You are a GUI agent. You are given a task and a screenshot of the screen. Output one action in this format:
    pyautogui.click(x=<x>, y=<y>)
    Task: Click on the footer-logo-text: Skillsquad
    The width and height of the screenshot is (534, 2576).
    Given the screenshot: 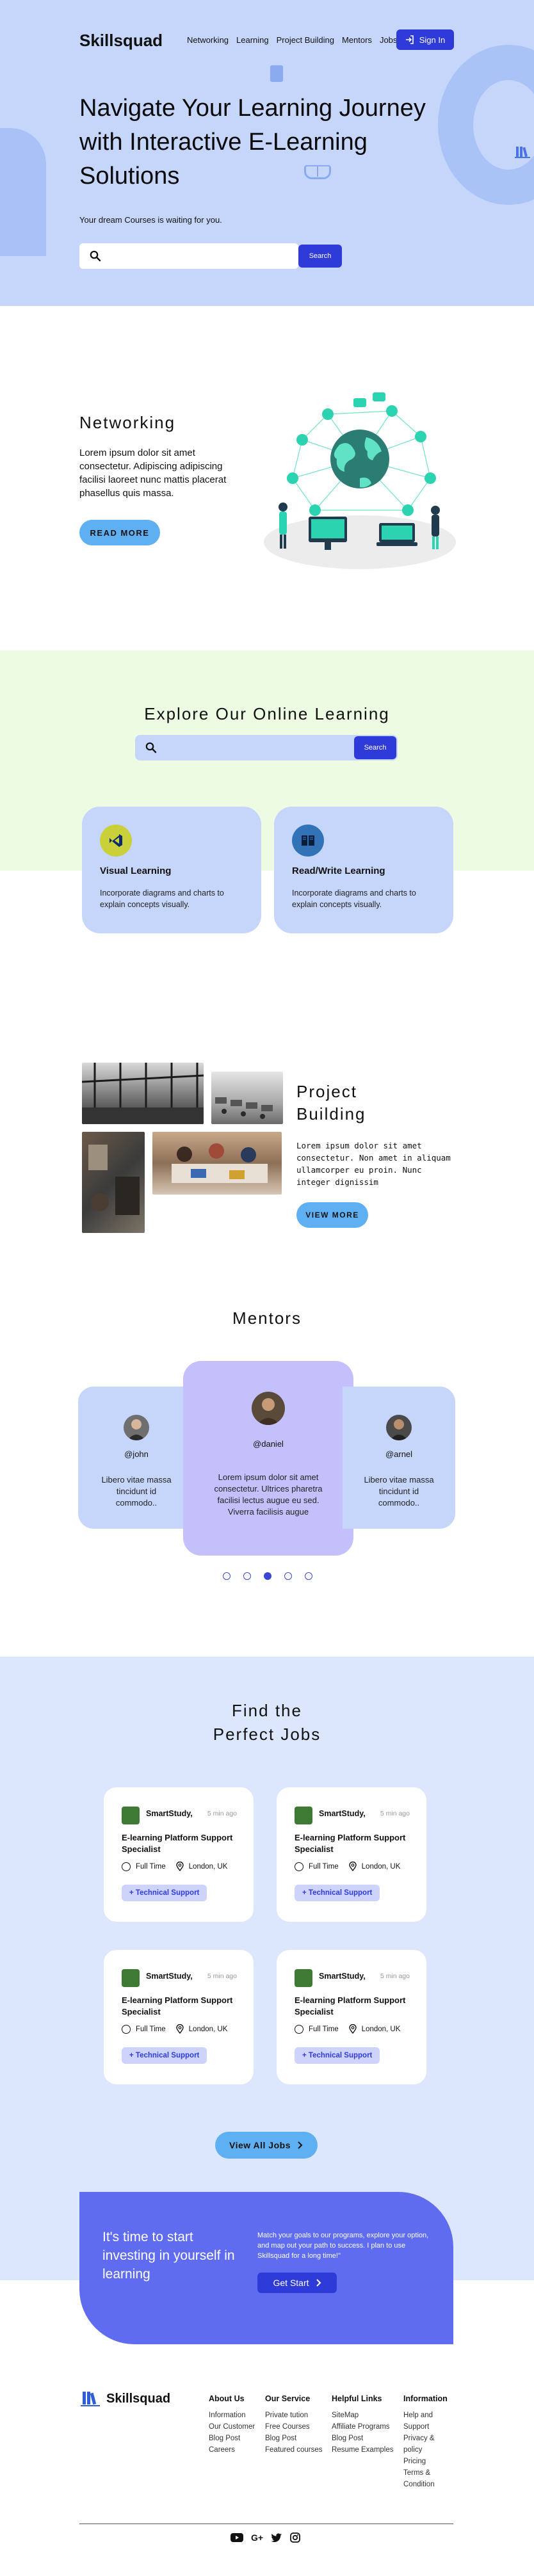 What is the action you would take?
    pyautogui.click(x=138, y=2398)
    